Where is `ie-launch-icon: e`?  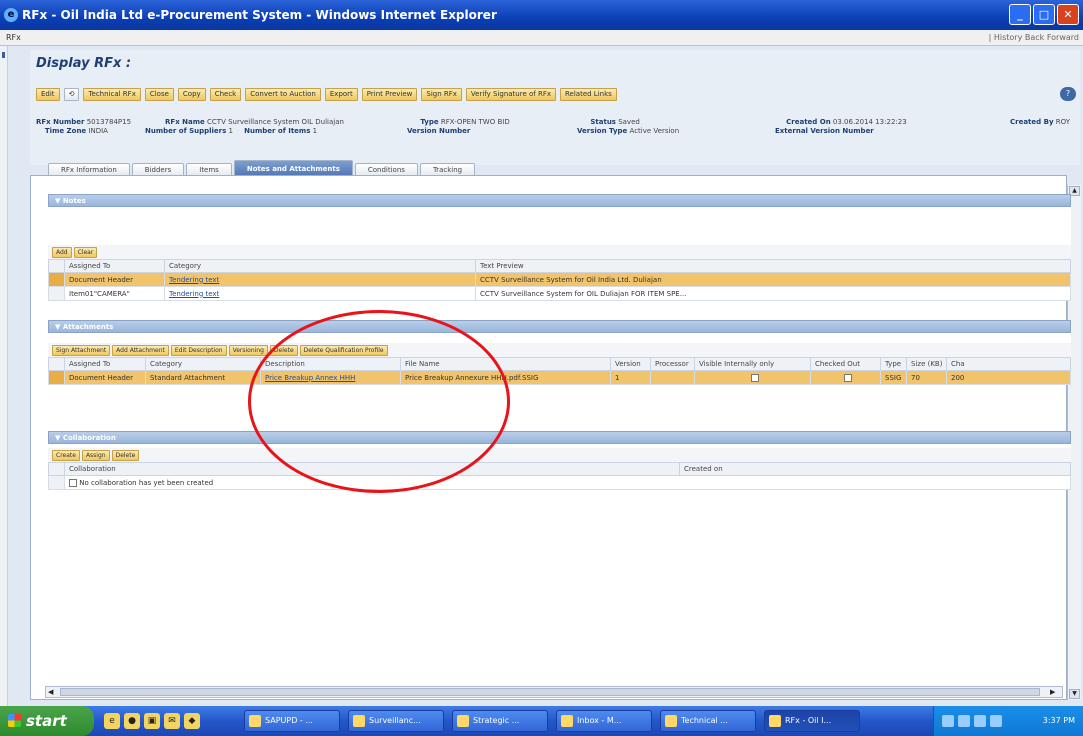
ie-launch-icon: e is located at coordinates (112, 721).